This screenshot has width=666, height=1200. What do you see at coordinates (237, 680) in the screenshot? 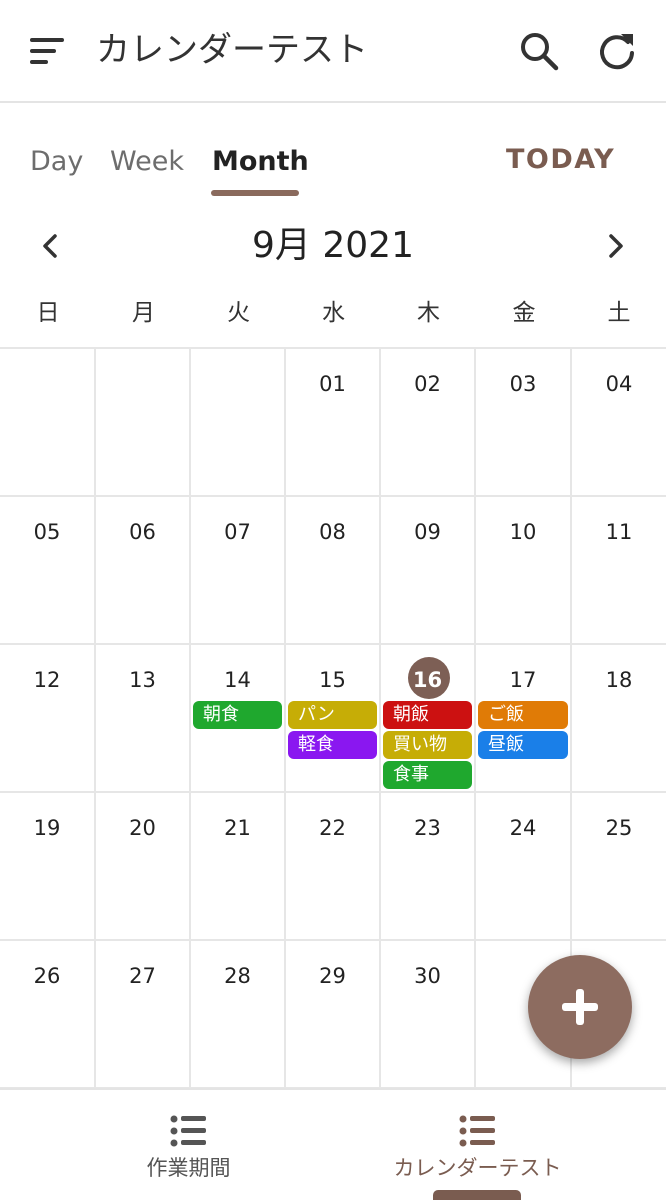
I see `day-number: 14` at bounding box center [237, 680].